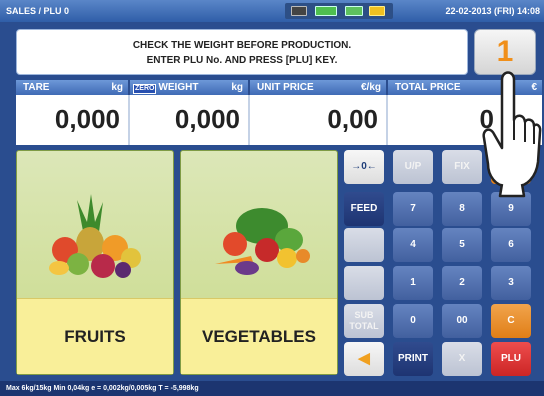 The width and height of the screenshot is (544, 396). Describe the element at coordinates (326, 11) in the screenshot. I see `screen-icon` at that location.